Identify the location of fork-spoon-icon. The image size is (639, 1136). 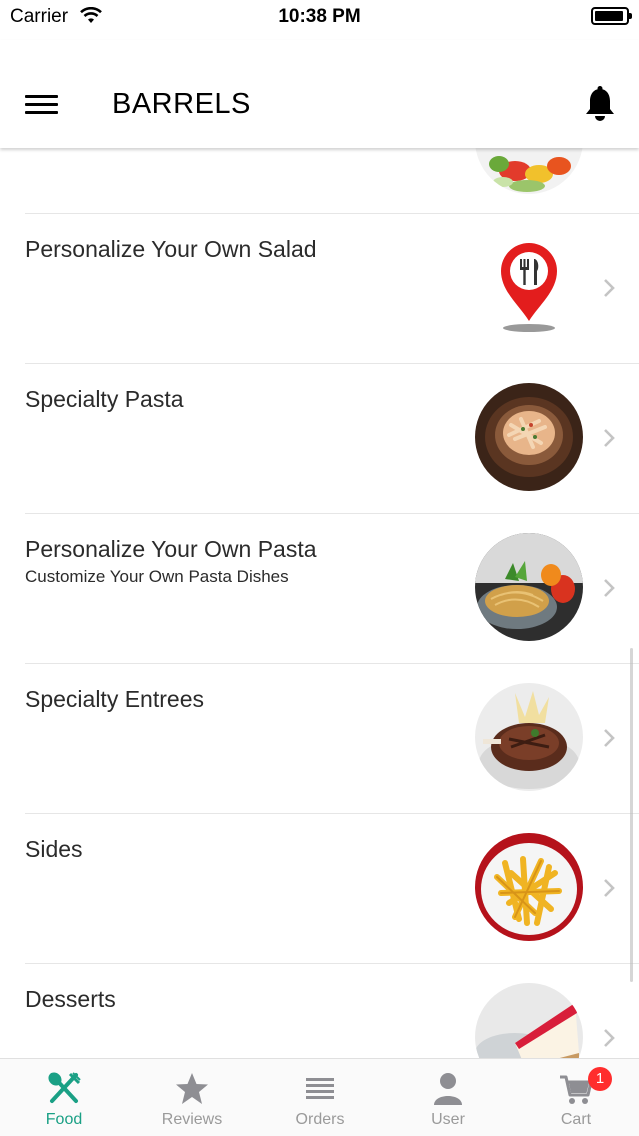
(64, 1087).